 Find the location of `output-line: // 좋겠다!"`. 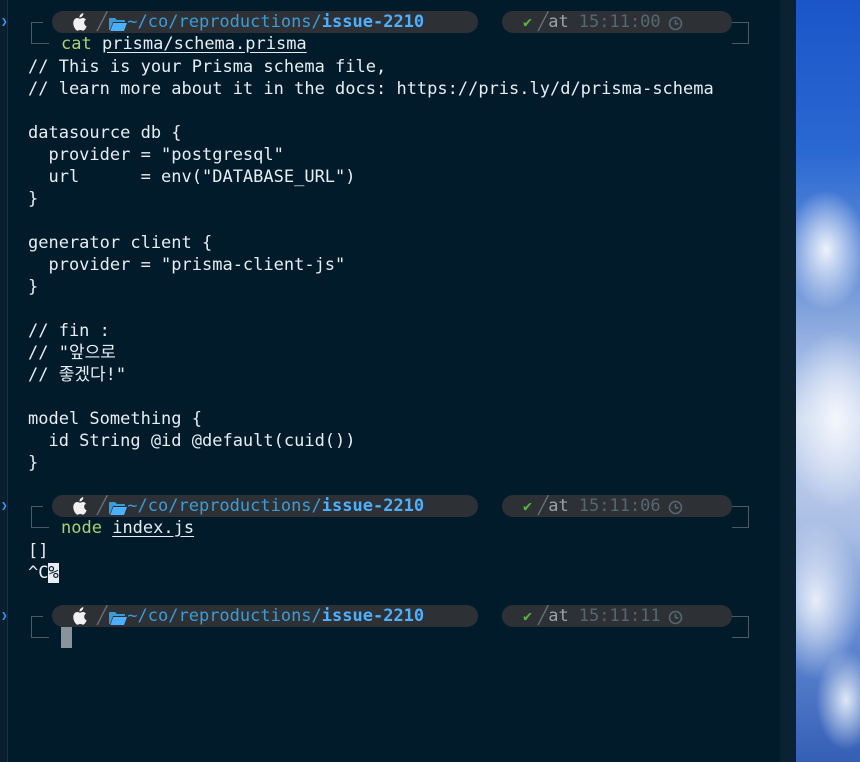

output-line: // 좋겠다!" is located at coordinates (77, 375).